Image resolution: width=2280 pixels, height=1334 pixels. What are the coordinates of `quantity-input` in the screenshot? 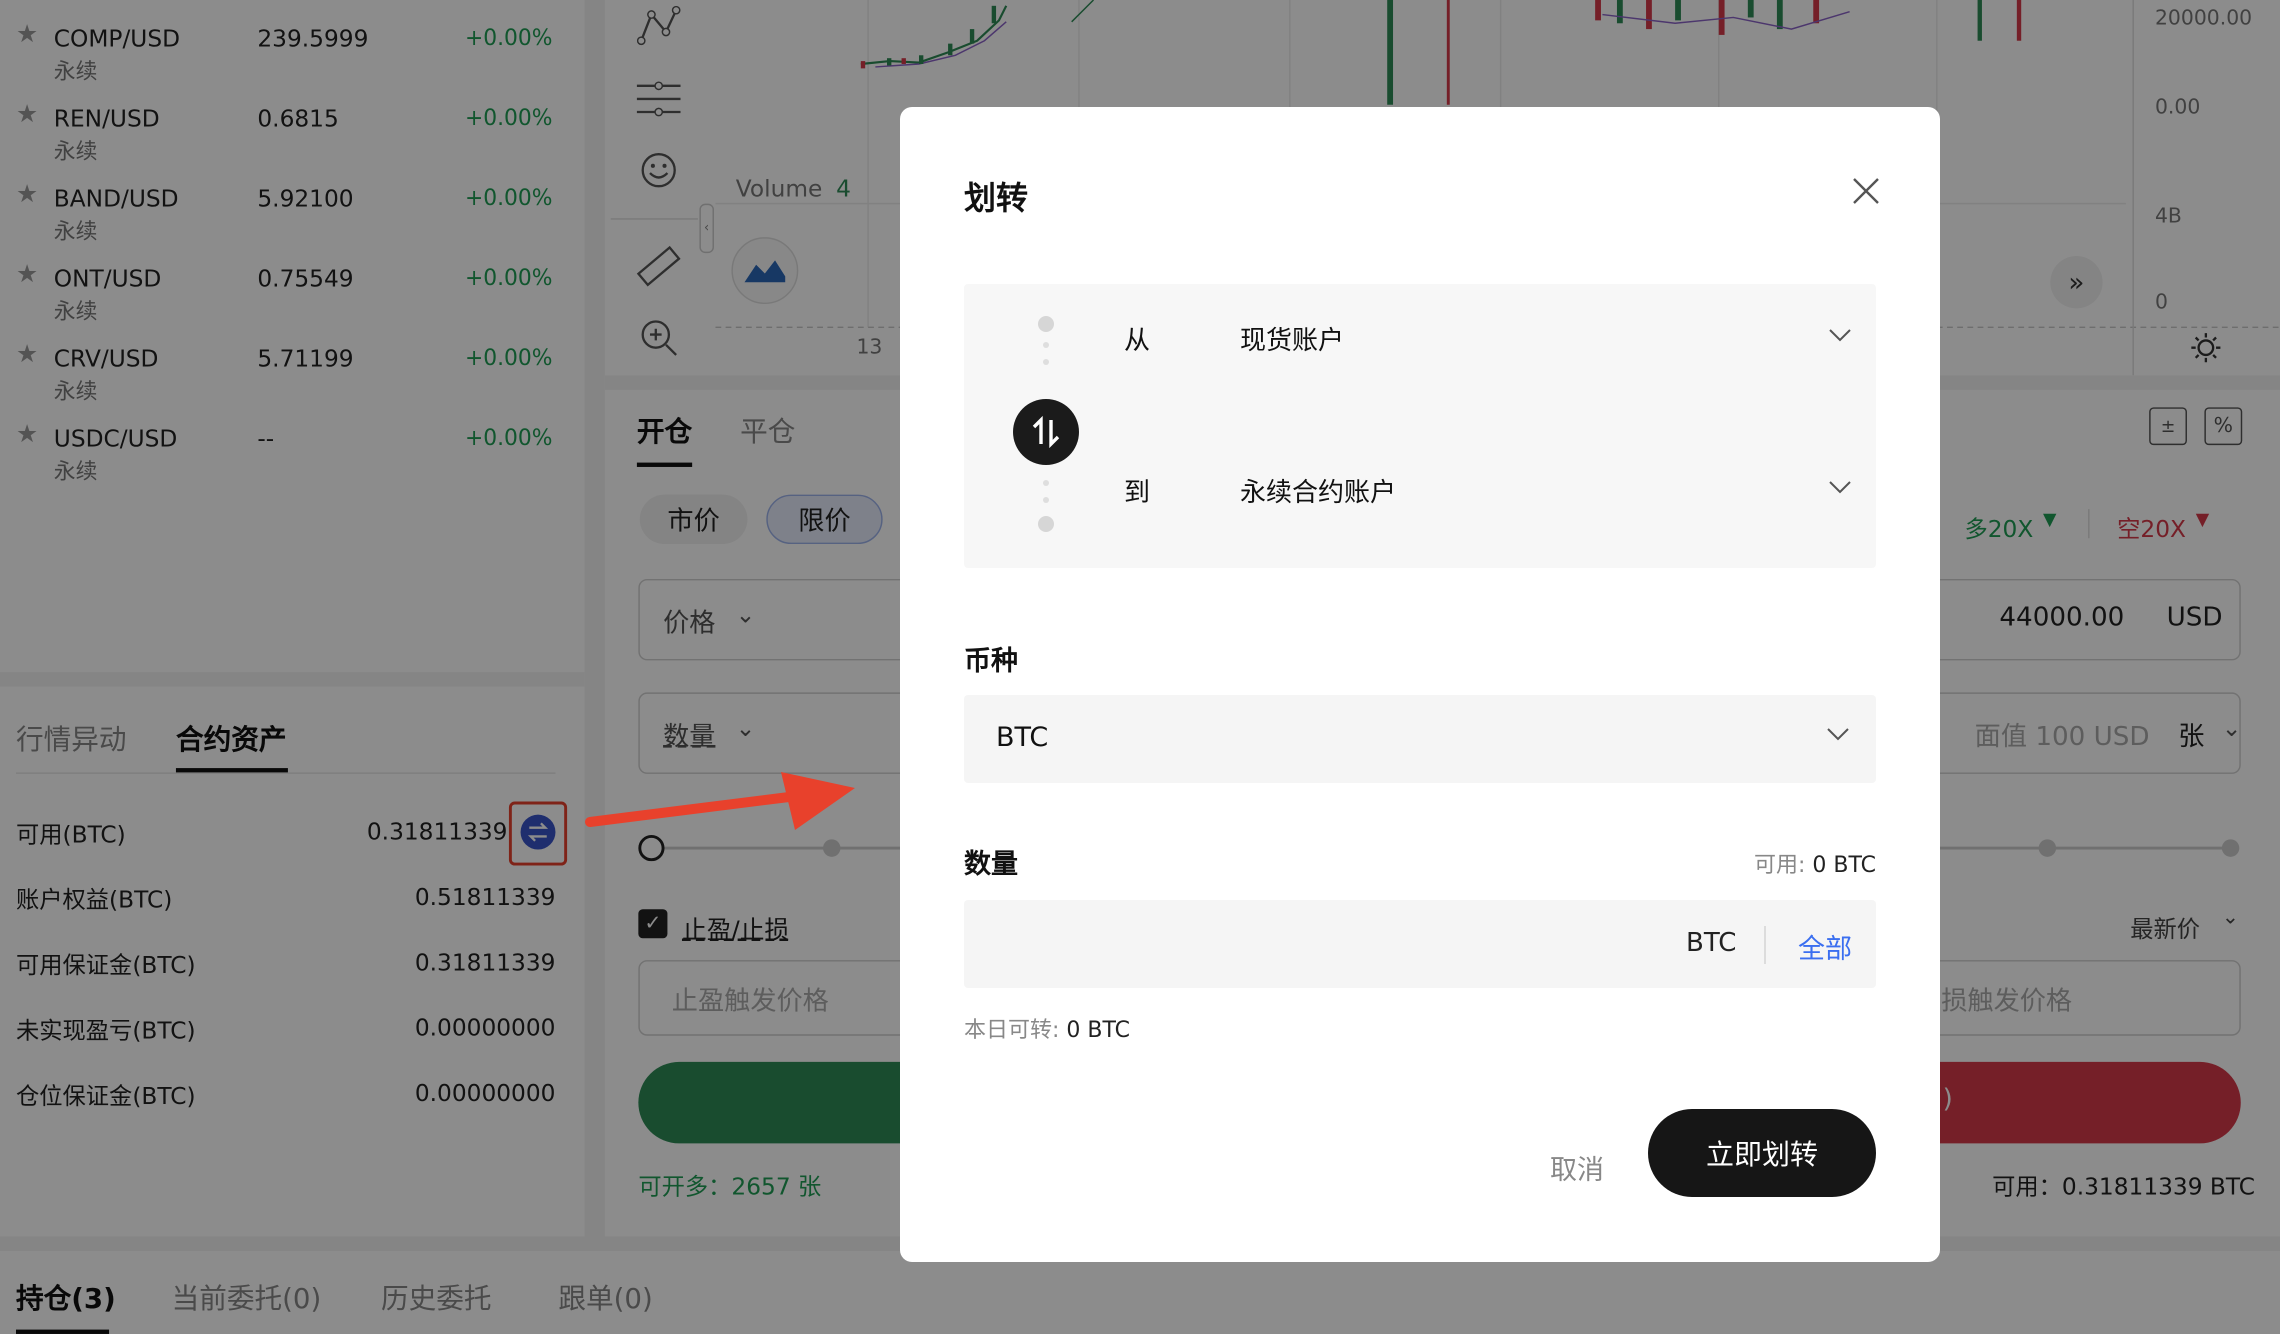 It's located at (1268, 944).